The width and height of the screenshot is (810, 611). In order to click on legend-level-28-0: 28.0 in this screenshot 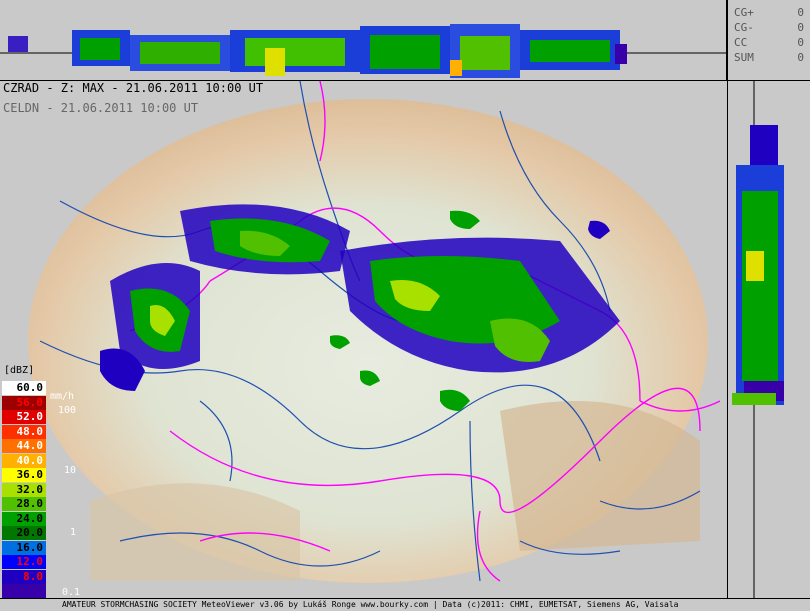, I will do `click(24, 504)`.